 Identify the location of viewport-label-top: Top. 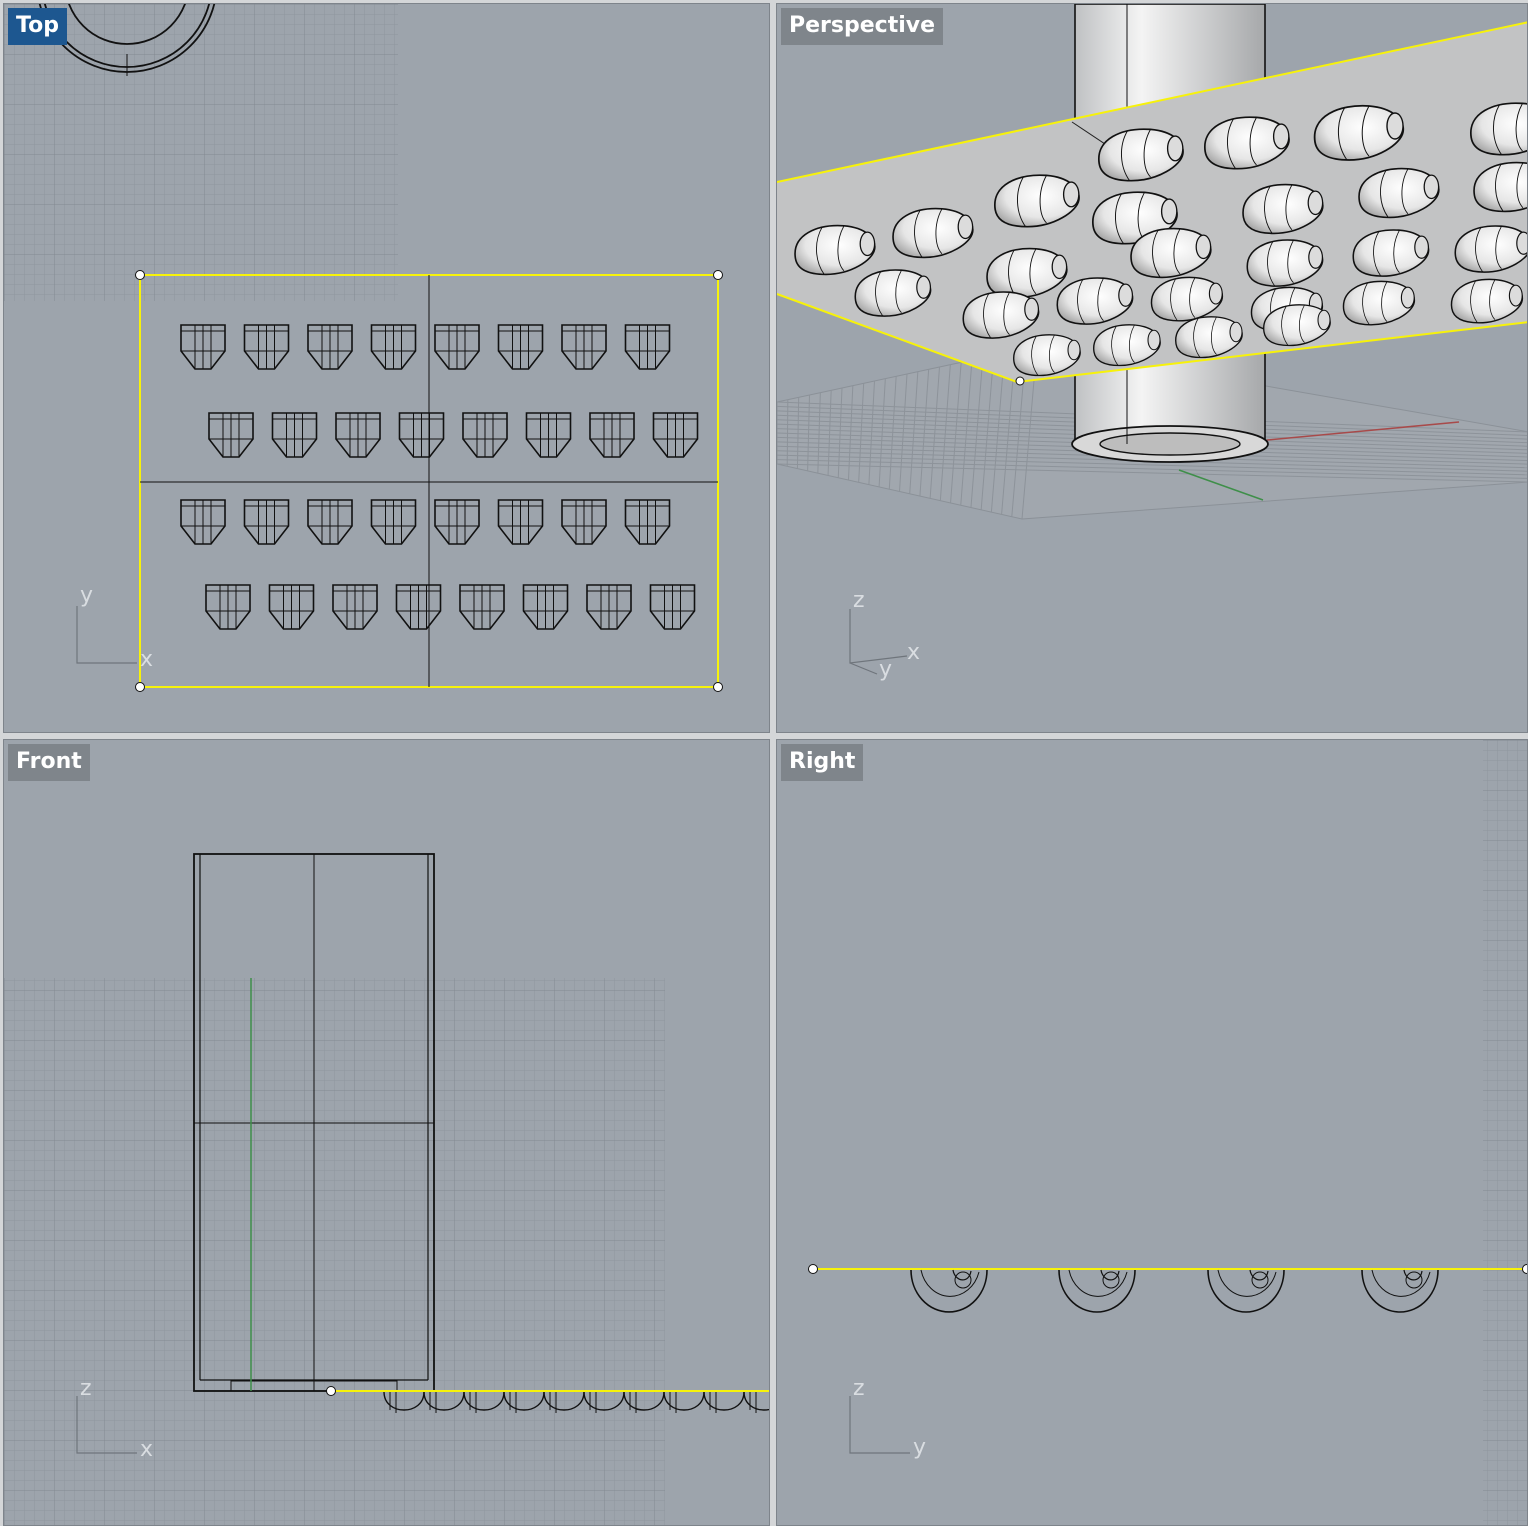
(37, 26).